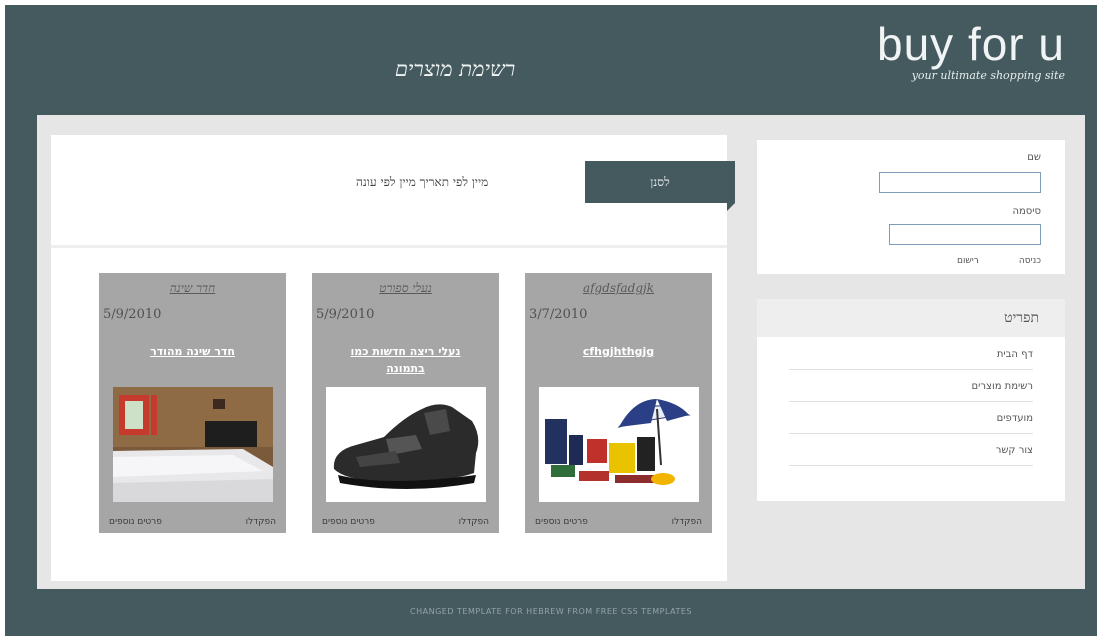 The width and height of the screenshot is (1102, 641). I want to click on product-description-link: נעלי ריצה חדשות כמו בתמונה, so click(405, 360).